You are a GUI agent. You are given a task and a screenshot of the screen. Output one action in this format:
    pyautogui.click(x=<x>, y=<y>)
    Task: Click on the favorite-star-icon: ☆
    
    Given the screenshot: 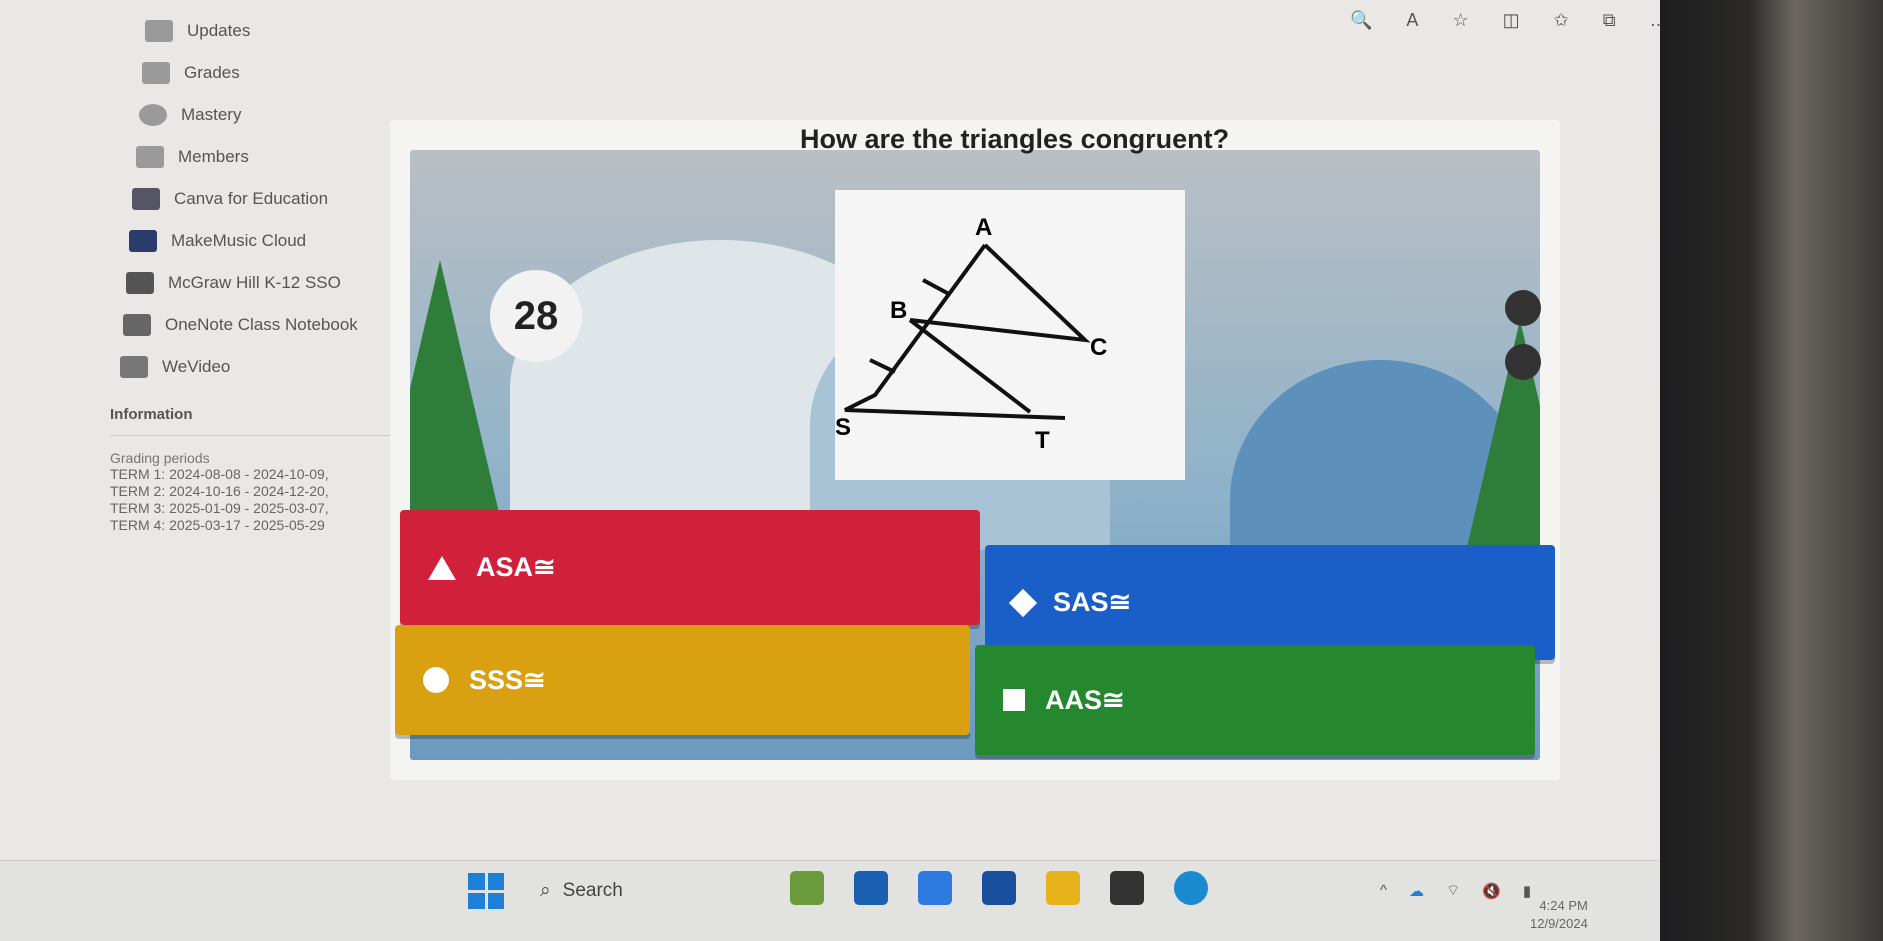 What is the action you would take?
    pyautogui.click(x=1460, y=20)
    